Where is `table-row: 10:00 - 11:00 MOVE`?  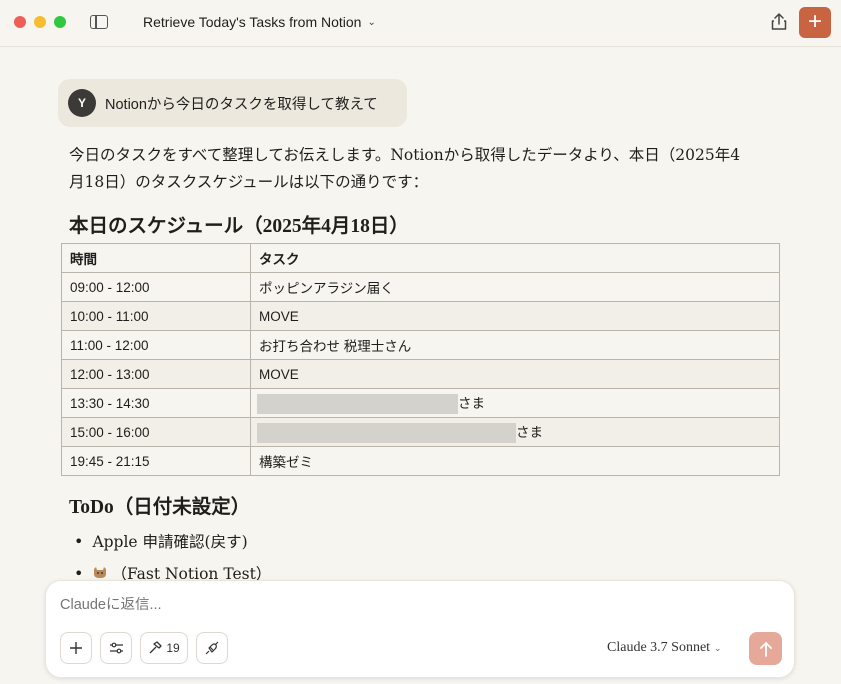 table-row: 10:00 - 11:00 MOVE is located at coordinates (420, 316).